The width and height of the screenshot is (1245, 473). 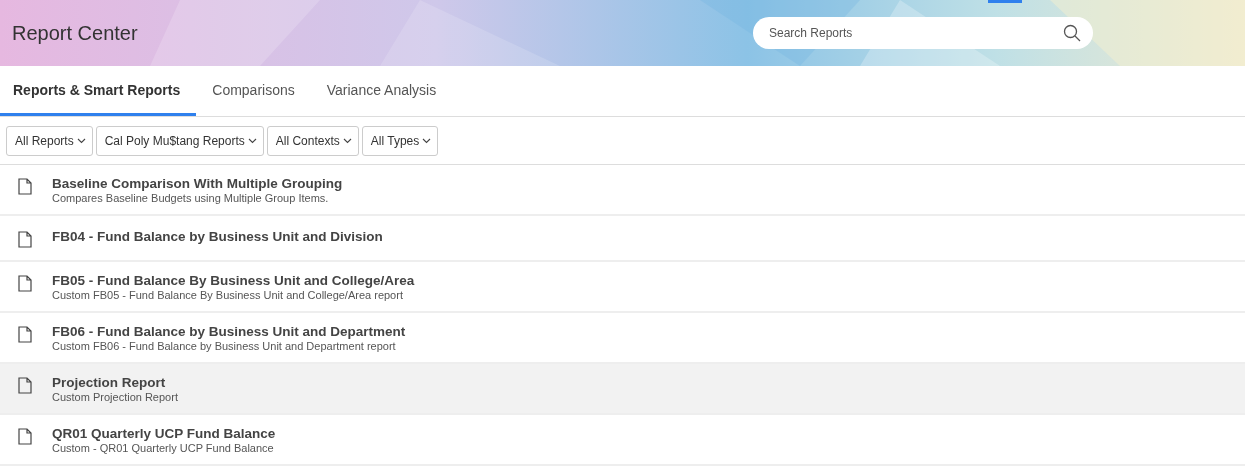 What do you see at coordinates (115, 397) in the screenshot?
I see `report-description: Custom Projection Report` at bounding box center [115, 397].